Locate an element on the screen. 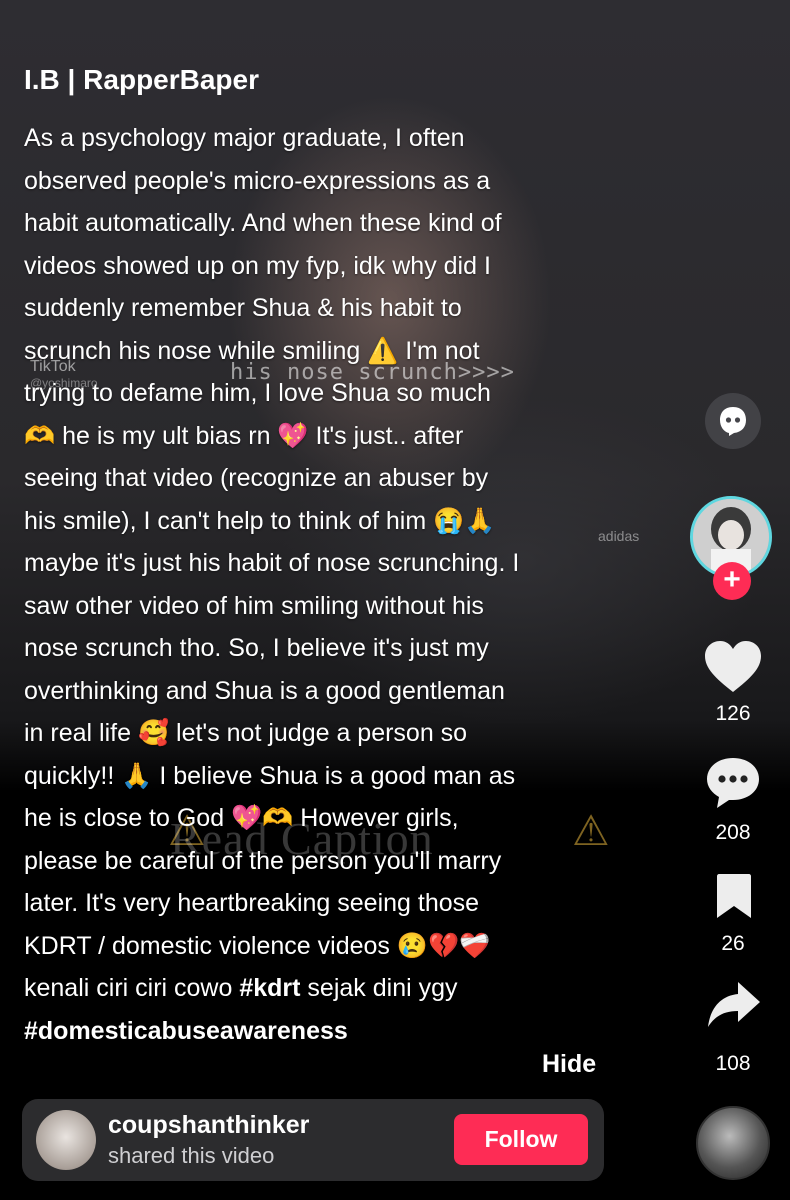 This screenshot has height=1200, width=790. save-count: 26 is located at coordinates (733, 943).